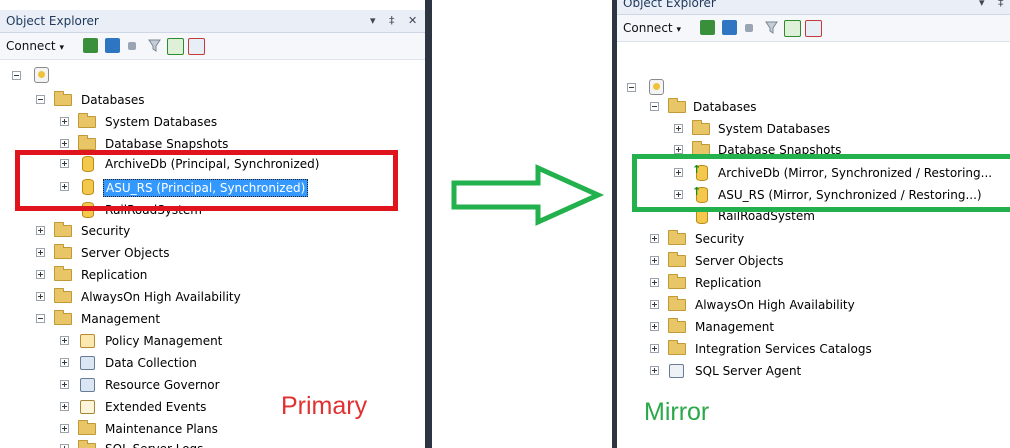 The image size is (1010, 448). What do you see at coordinates (113, 100) in the screenshot?
I see `tree-label: Databases` at bounding box center [113, 100].